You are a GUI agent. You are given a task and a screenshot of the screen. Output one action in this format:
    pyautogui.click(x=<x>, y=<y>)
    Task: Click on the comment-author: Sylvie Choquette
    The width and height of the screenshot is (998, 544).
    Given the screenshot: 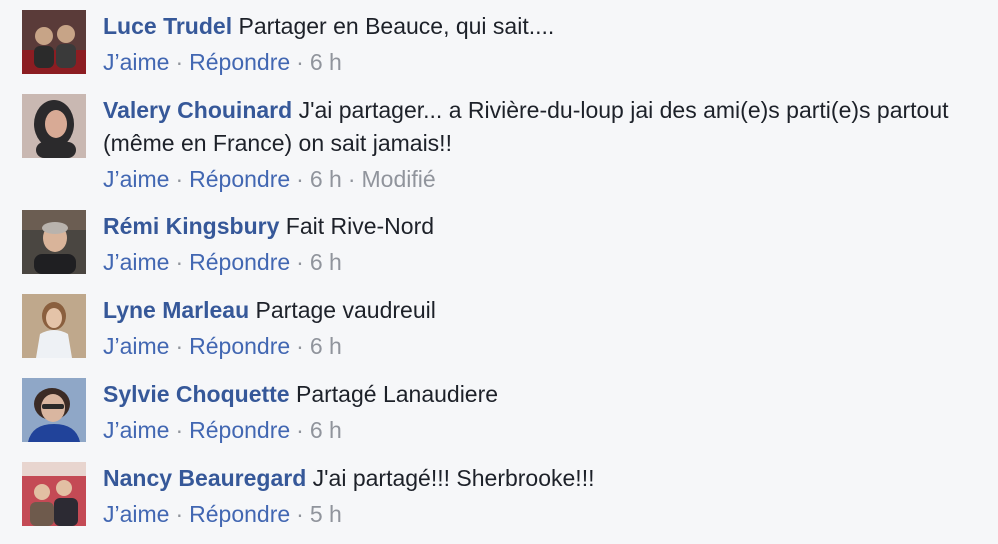 What is the action you would take?
    pyautogui.click(x=196, y=394)
    